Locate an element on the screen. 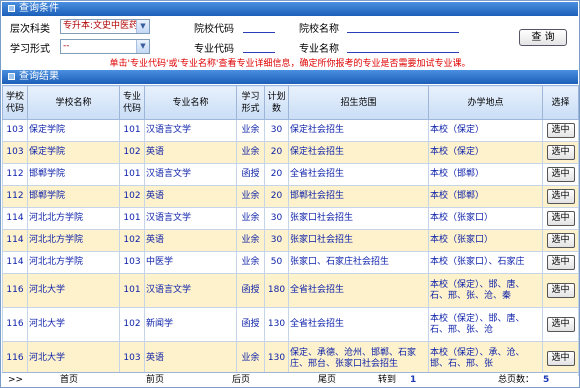  goto-page-input: 1 is located at coordinates (413, 380).